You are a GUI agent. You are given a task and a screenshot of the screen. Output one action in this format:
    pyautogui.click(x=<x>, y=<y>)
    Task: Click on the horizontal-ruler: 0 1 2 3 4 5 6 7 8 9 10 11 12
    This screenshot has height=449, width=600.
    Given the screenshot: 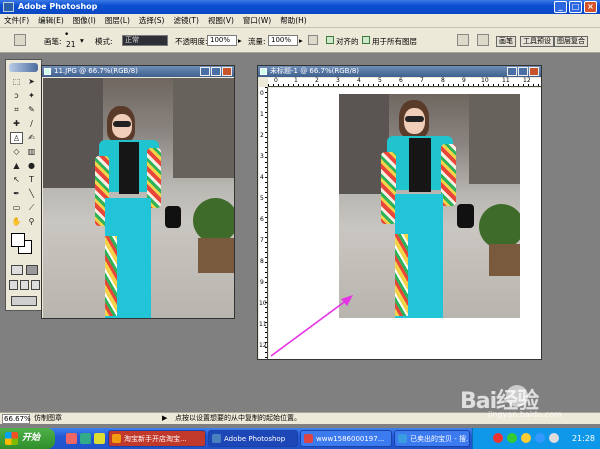 What is the action you would take?
    pyautogui.click(x=404, y=82)
    